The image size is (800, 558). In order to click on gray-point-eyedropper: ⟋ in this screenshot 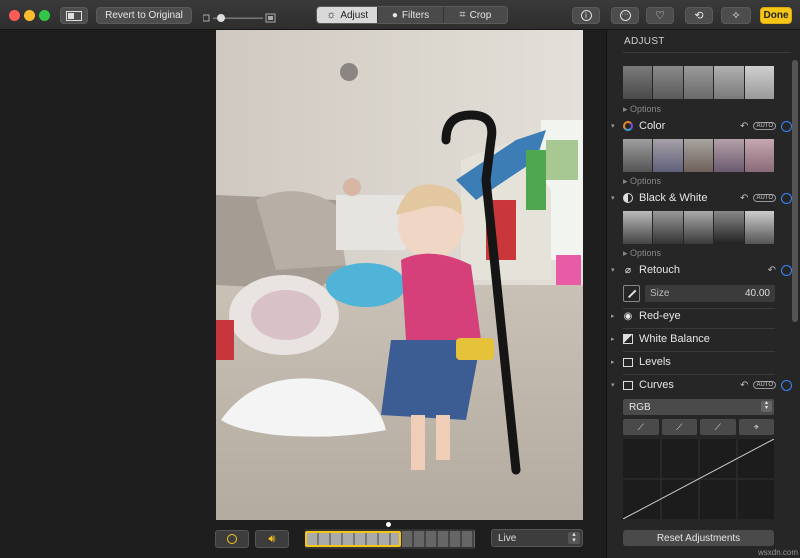, I will do `click(679, 427)`.